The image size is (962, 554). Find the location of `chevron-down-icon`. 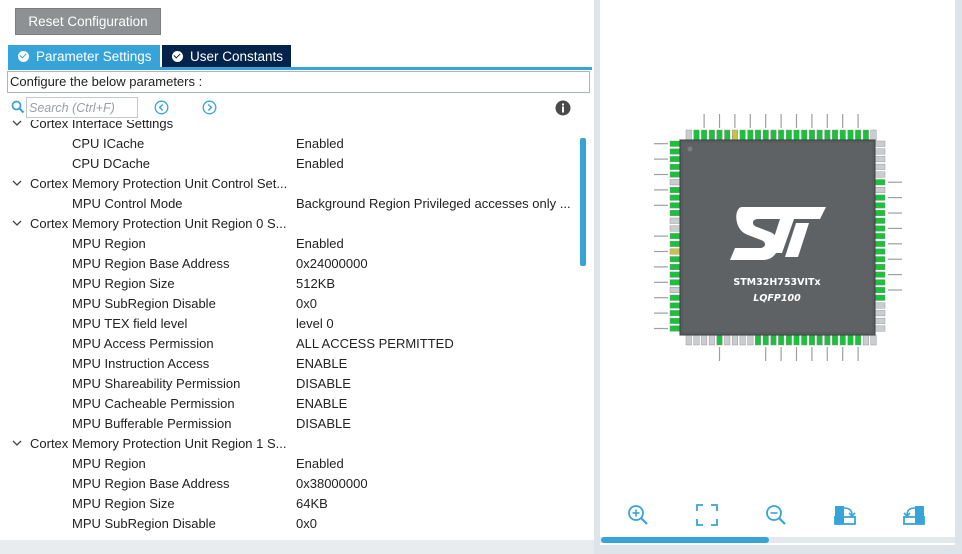

chevron-down-icon is located at coordinates (17, 443).